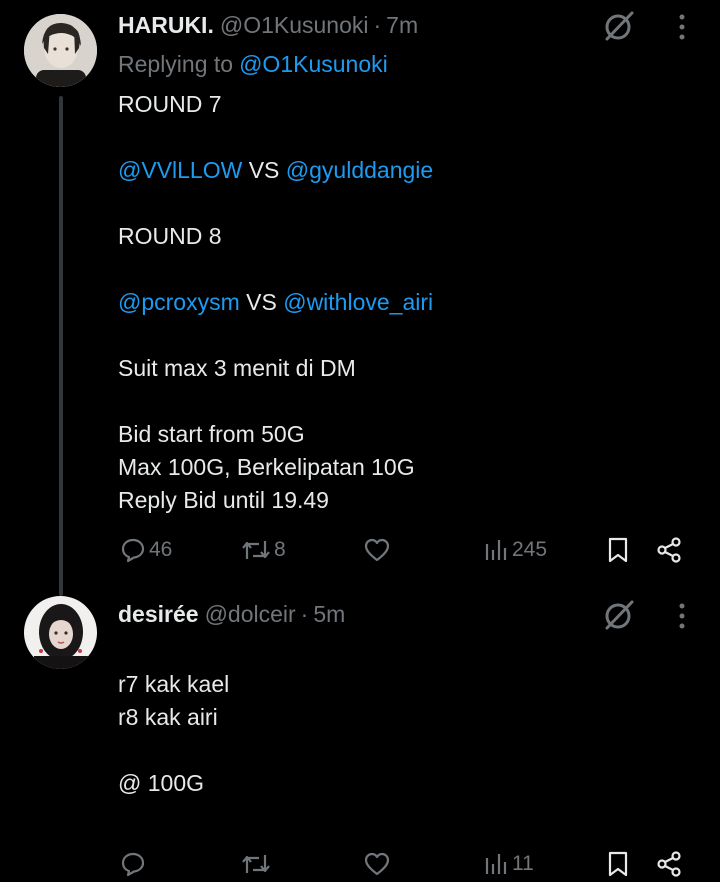 The width and height of the screenshot is (720, 882). I want to click on user-handle: @dolceir, so click(250, 614).